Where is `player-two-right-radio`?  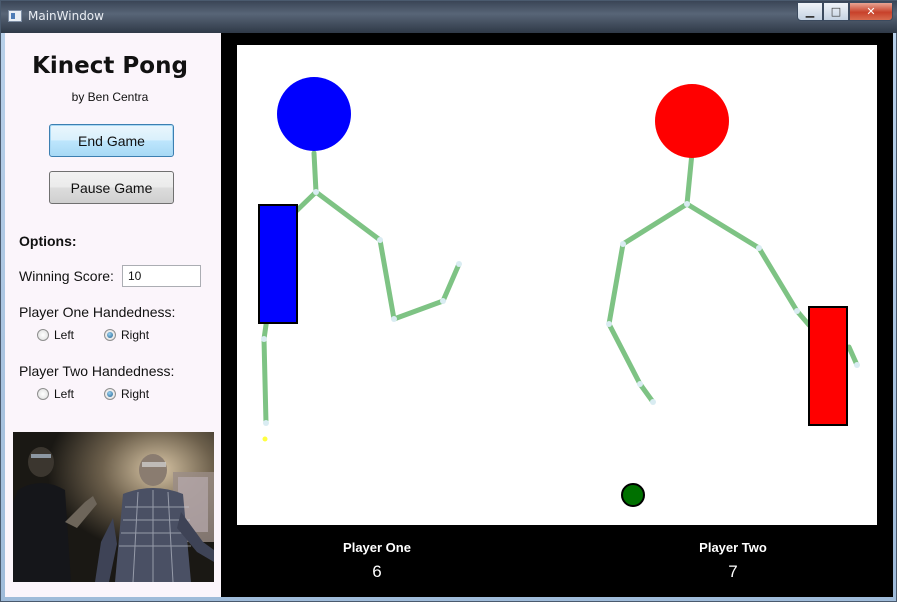 player-two-right-radio is located at coordinates (110, 394).